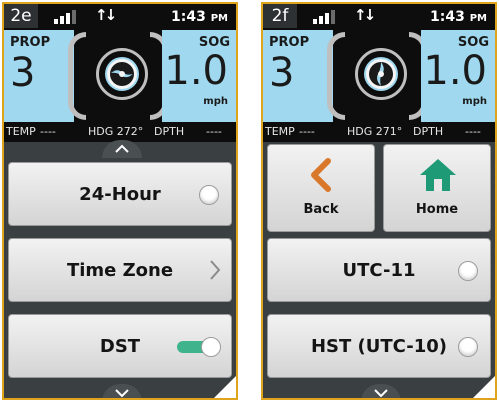 Image resolution: width=499 pixels, height=402 pixels. I want to click on menu-item-label: 24-Hour, so click(120, 194).